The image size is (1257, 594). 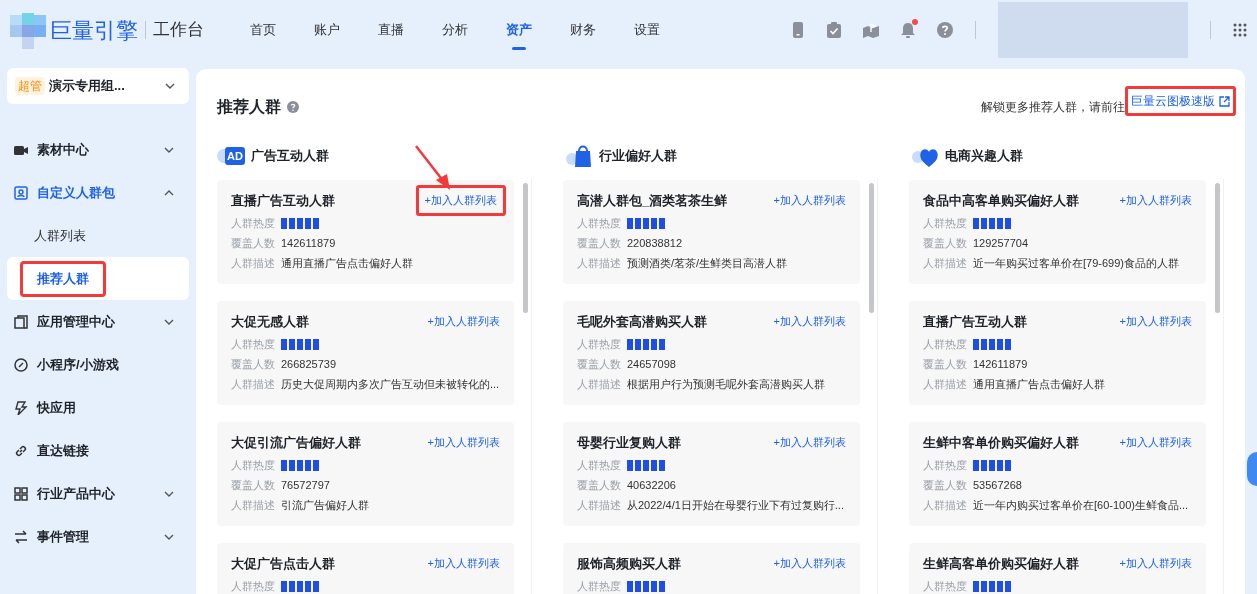 What do you see at coordinates (638, 156) in the screenshot?
I see `column-title: 行业偏好人群` at bounding box center [638, 156].